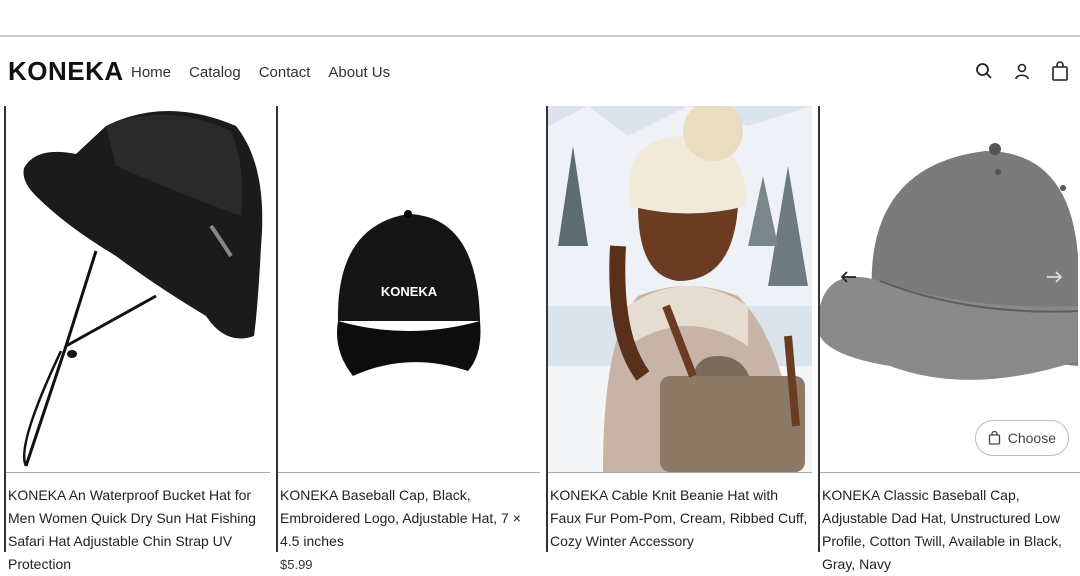 This screenshot has height=576, width=1080. What do you see at coordinates (296, 564) in the screenshot?
I see `product-price: $5.99` at bounding box center [296, 564].